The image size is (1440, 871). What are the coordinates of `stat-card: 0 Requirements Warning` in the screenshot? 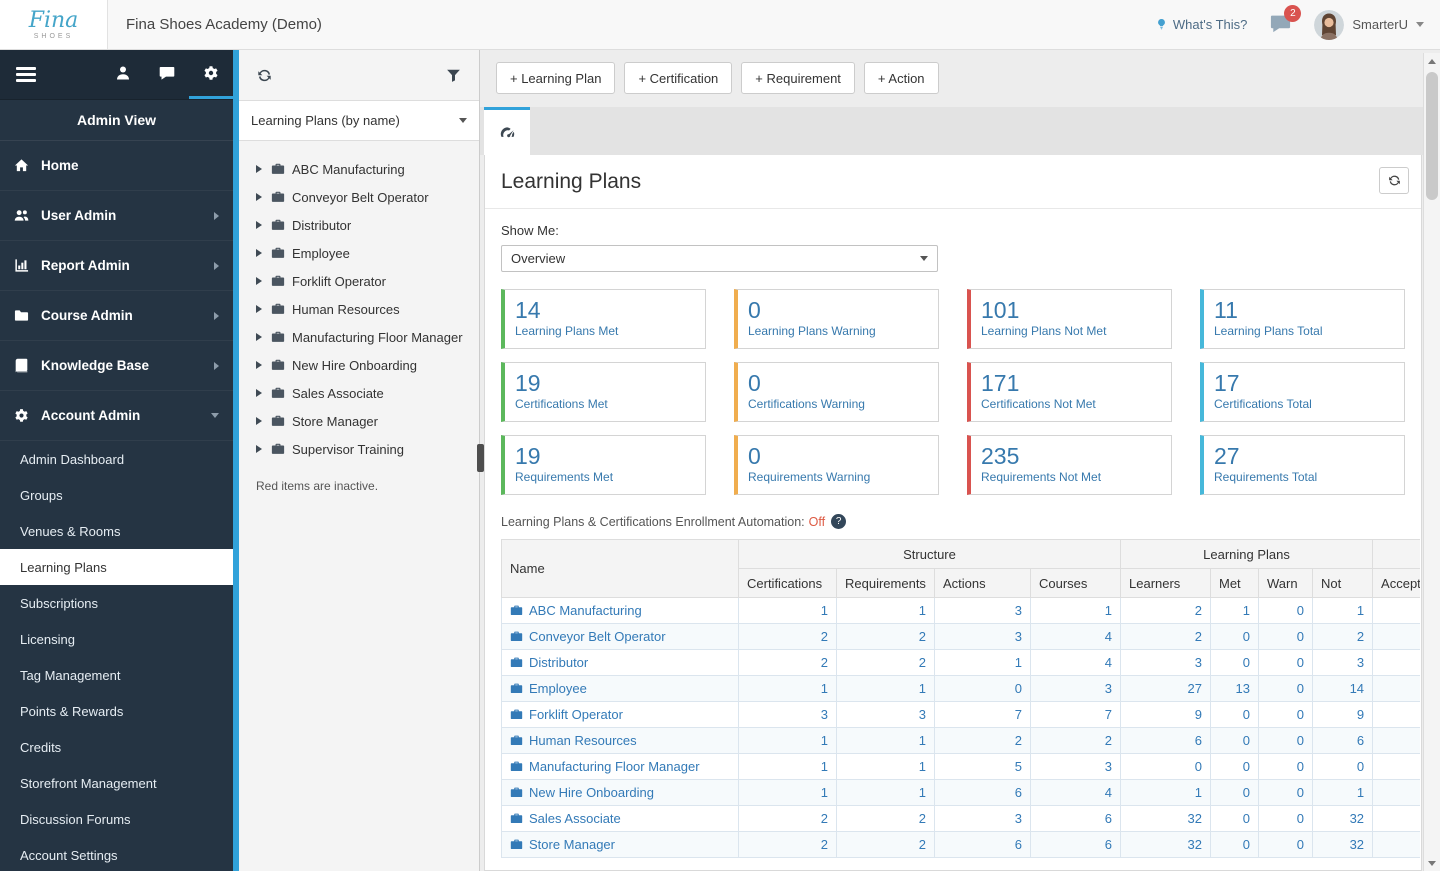 It's located at (836, 465).